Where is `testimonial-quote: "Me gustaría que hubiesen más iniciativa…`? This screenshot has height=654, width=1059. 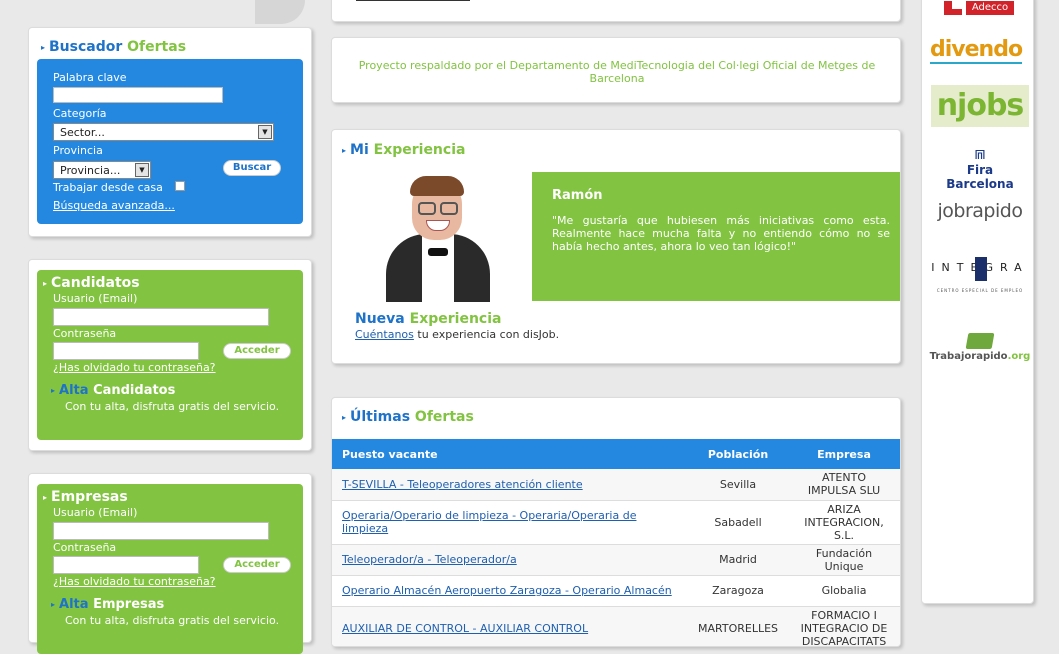
testimonial-quote: "Me gustaría que hubiesen más iniciativa… is located at coordinates (721, 233).